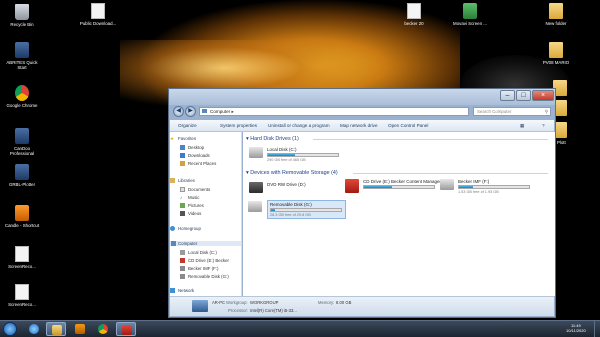 The image size is (600, 337). Describe the element at coordinates (10, 329) in the screenshot. I see `start-button` at that location.